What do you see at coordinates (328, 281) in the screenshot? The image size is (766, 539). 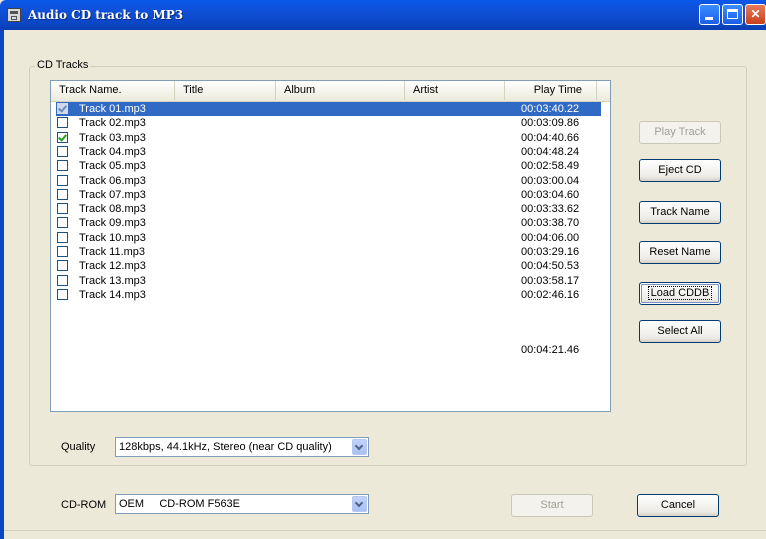 I see `track-row: Track 13.mp3 00:03:58.17` at bounding box center [328, 281].